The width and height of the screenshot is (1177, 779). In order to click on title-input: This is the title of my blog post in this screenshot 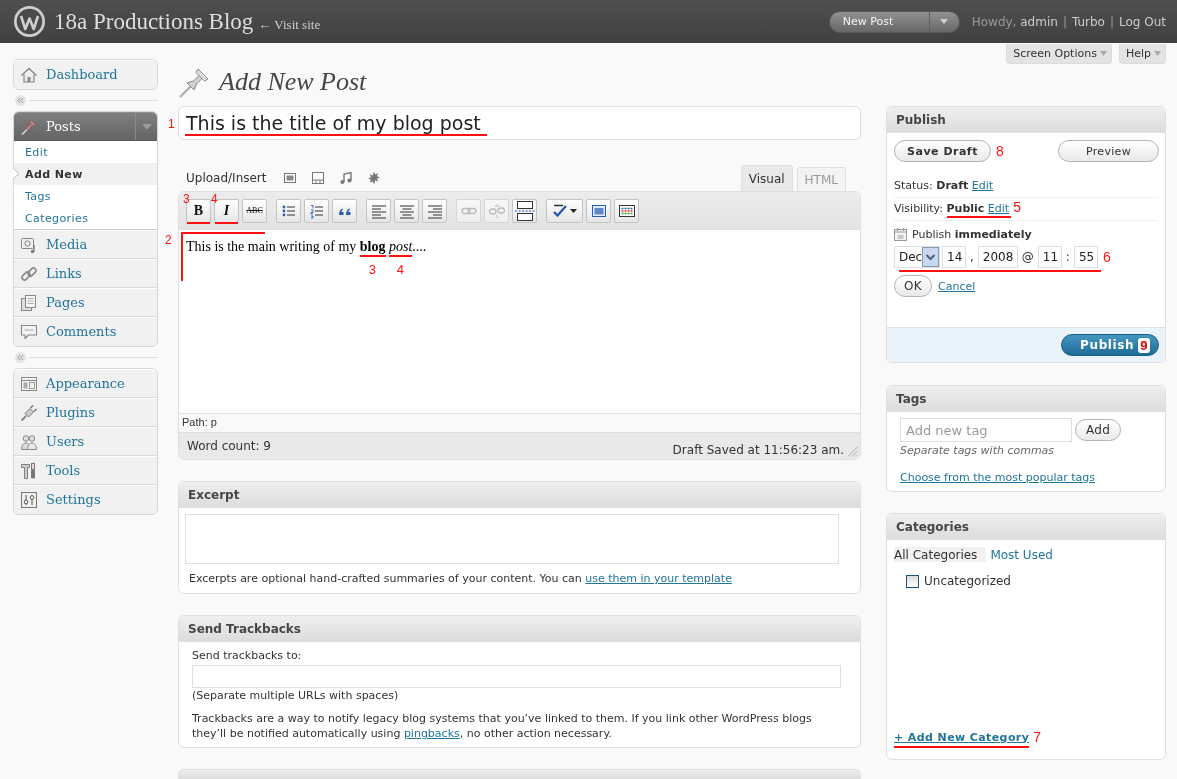, I will do `click(519, 123)`.